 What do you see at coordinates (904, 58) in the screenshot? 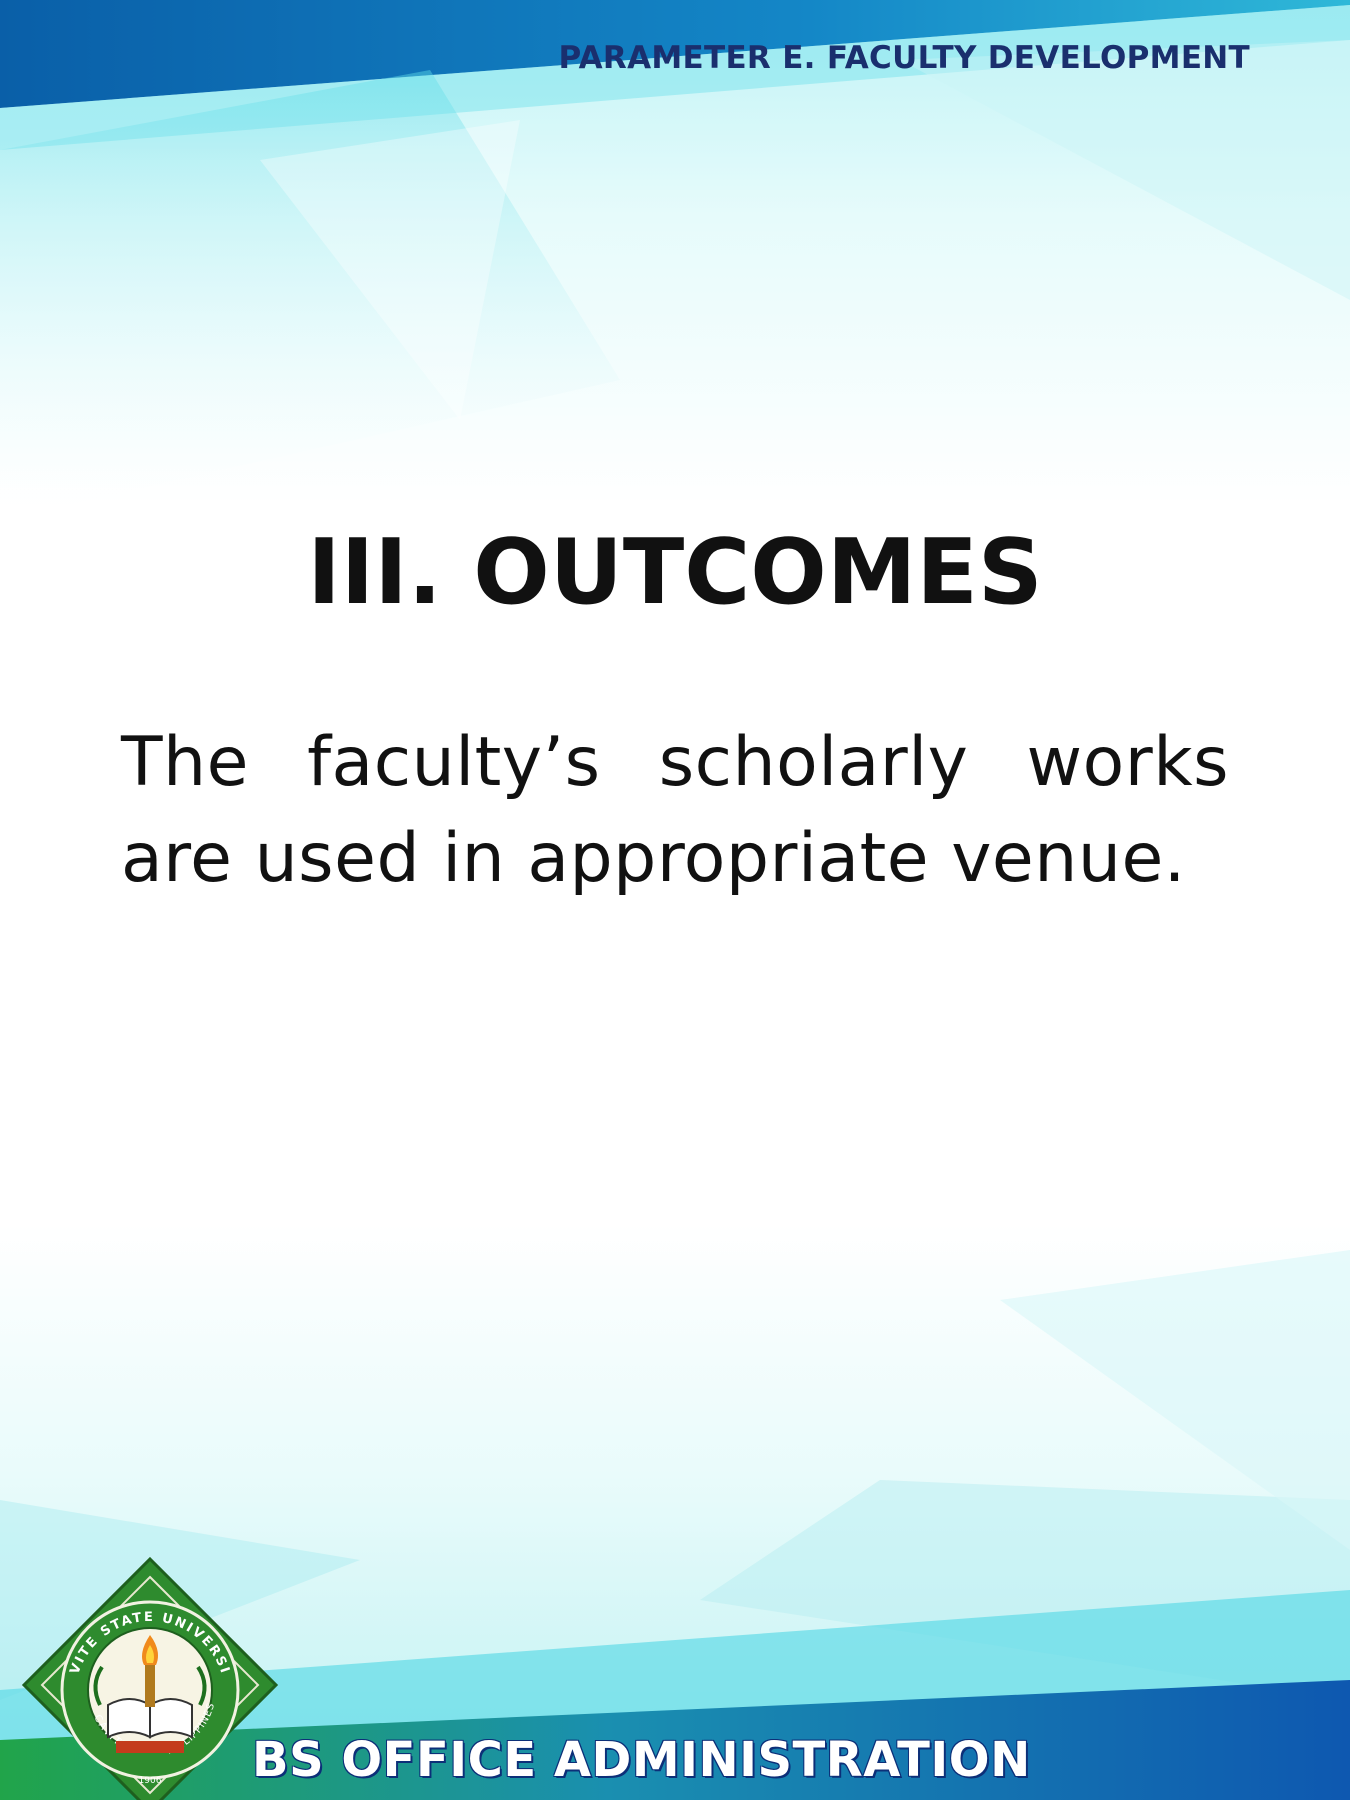
I see `parameter-header: PARAMETER E. FACULTY DEVELOPMENT` at bounding box center [904, 58].